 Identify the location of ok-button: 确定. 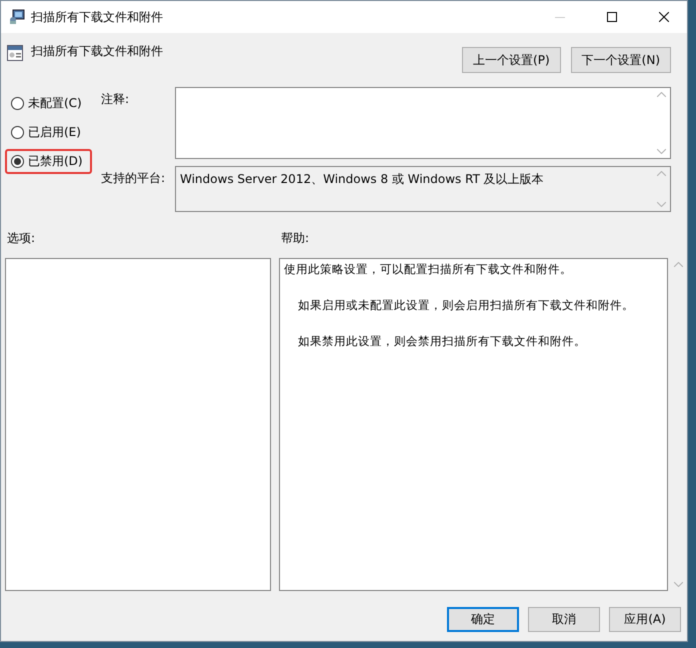
(483, 619).